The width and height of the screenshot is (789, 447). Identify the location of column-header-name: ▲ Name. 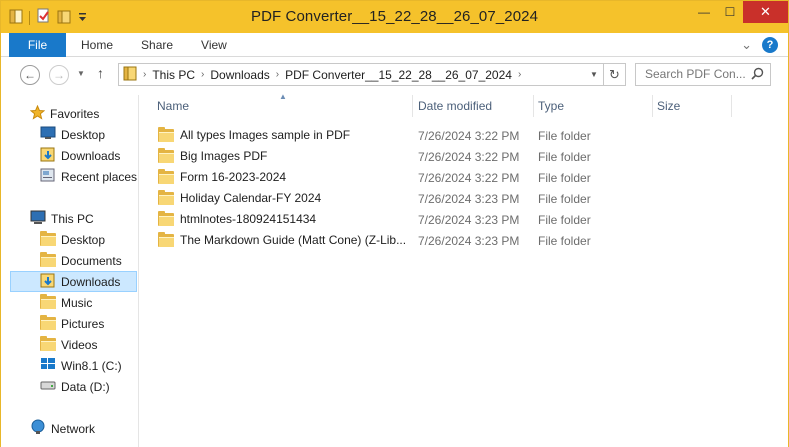
(276, 104).